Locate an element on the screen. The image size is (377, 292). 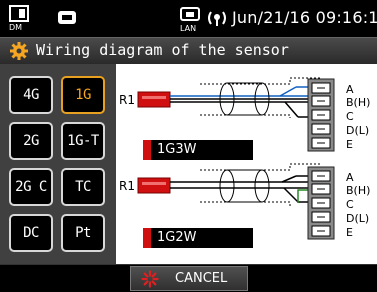
cancel-starburst-icon is located at coordinates (150, 279).